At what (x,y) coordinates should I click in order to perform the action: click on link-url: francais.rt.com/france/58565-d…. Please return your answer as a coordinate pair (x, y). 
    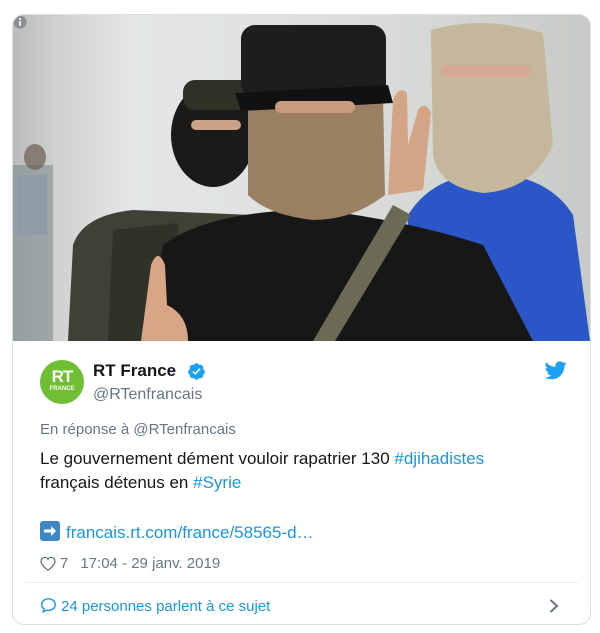
    Looking at the image, I should click on (190, 532).